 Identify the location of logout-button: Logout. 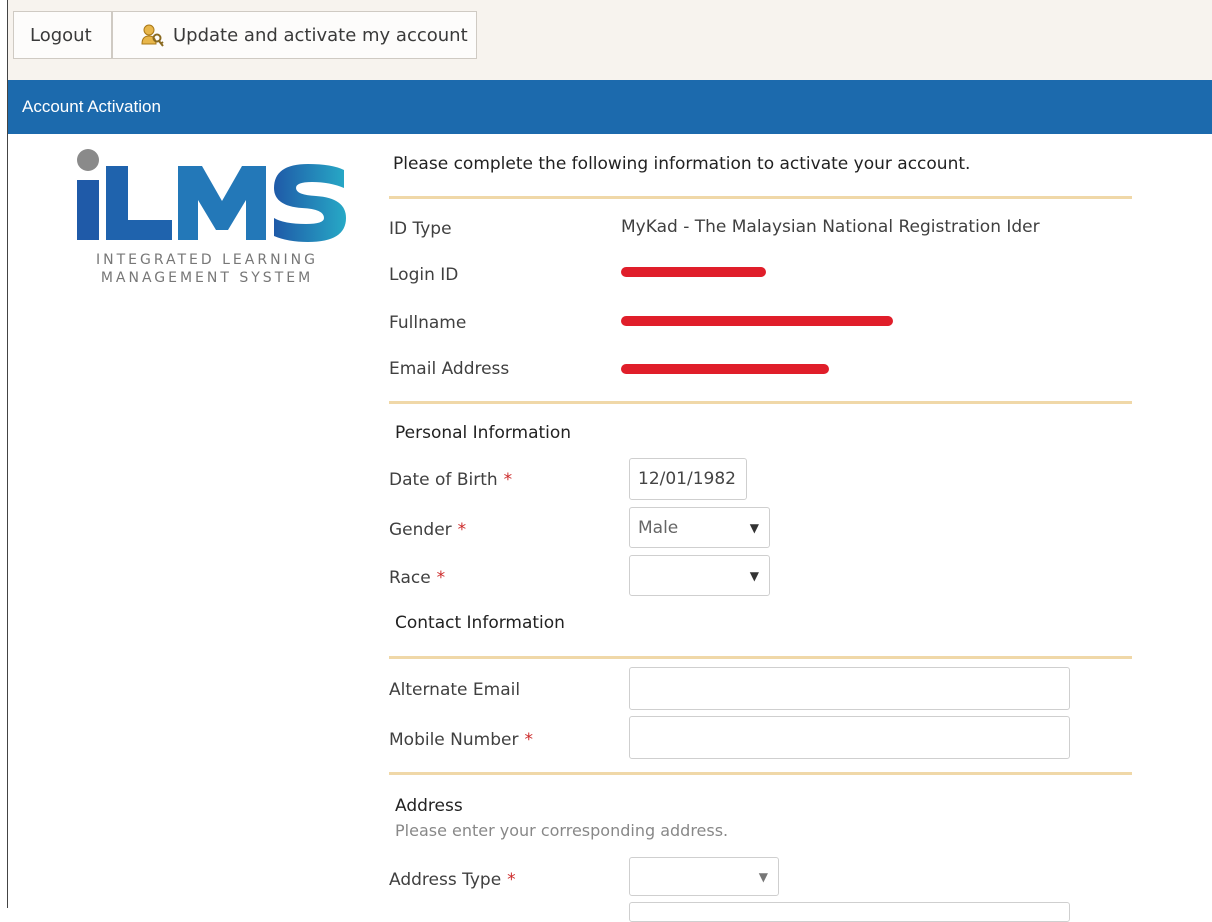
(62, 35).